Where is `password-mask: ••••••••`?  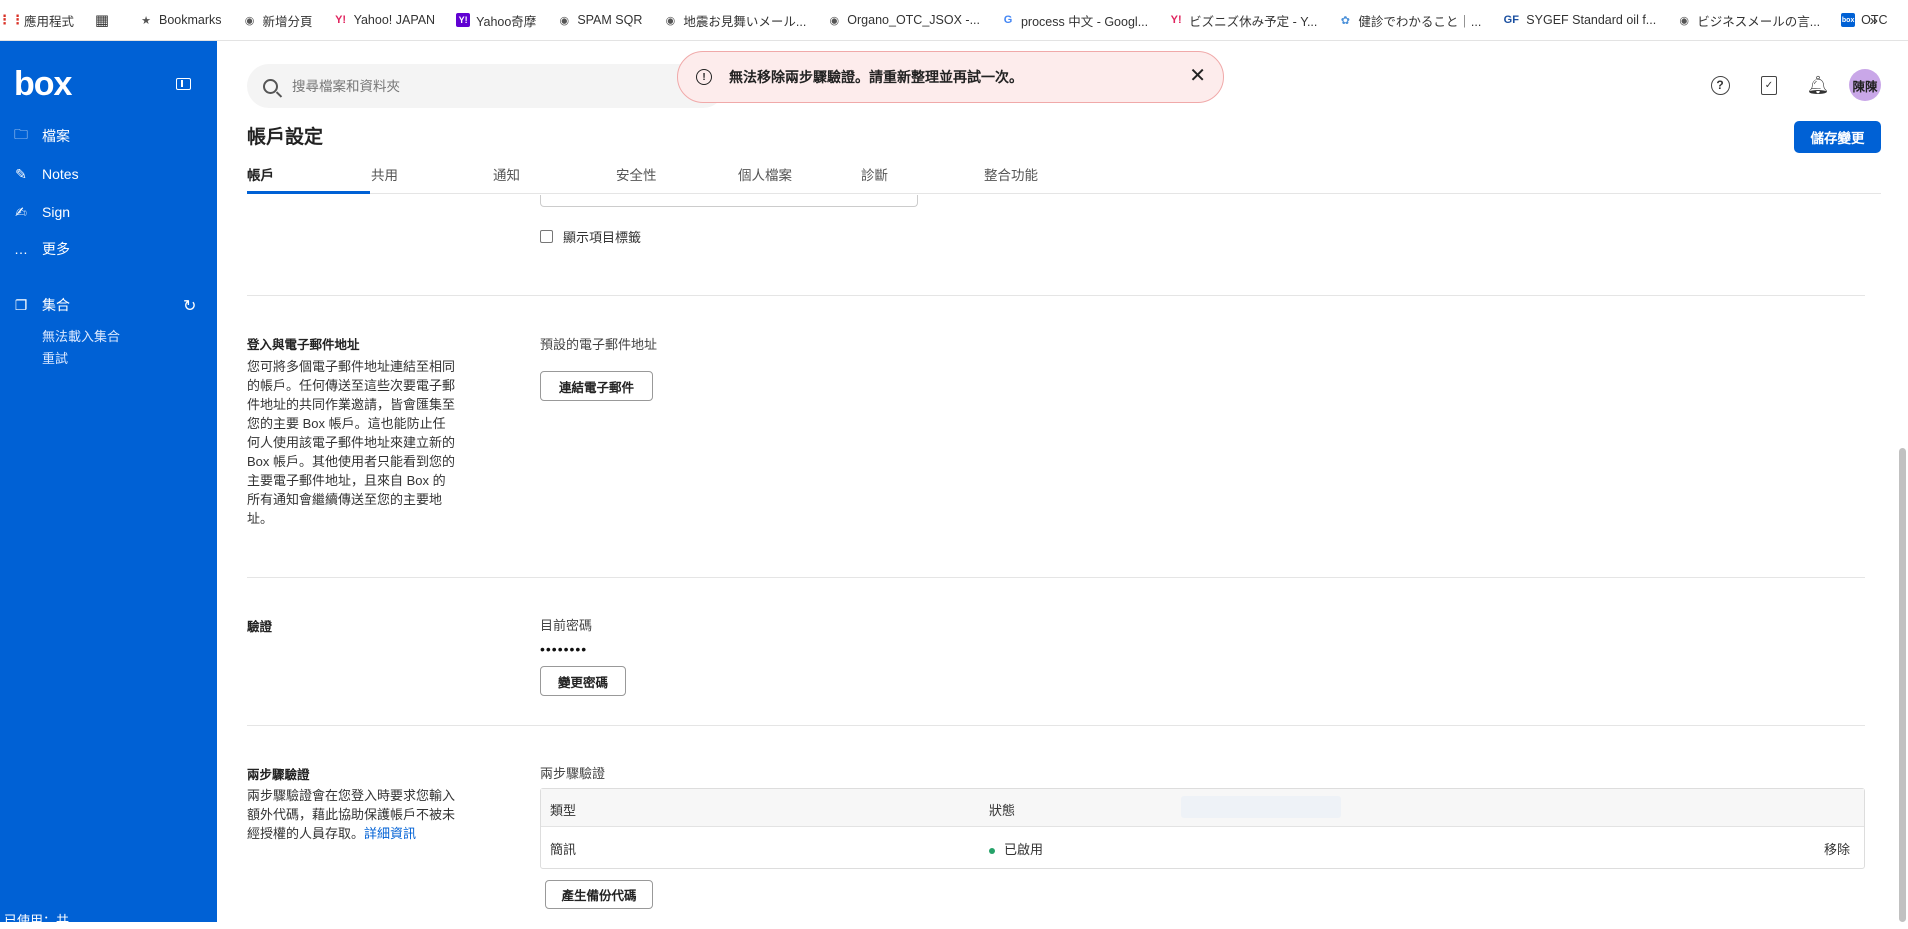
password-mask: •••••••• is located at coordinates (564, 649).